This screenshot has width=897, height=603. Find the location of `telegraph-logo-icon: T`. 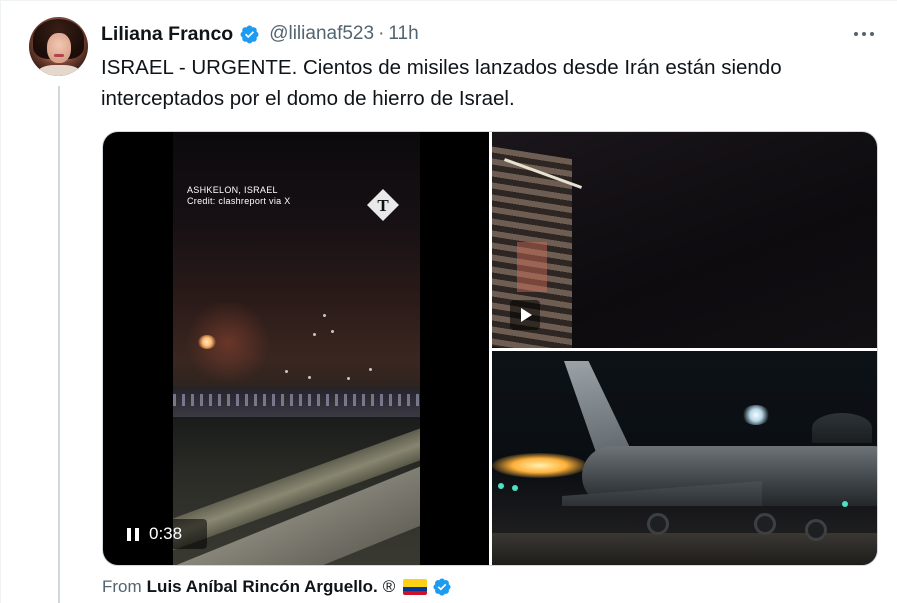

telegraph-logo-icon: T is located at coordinates (383, 205).